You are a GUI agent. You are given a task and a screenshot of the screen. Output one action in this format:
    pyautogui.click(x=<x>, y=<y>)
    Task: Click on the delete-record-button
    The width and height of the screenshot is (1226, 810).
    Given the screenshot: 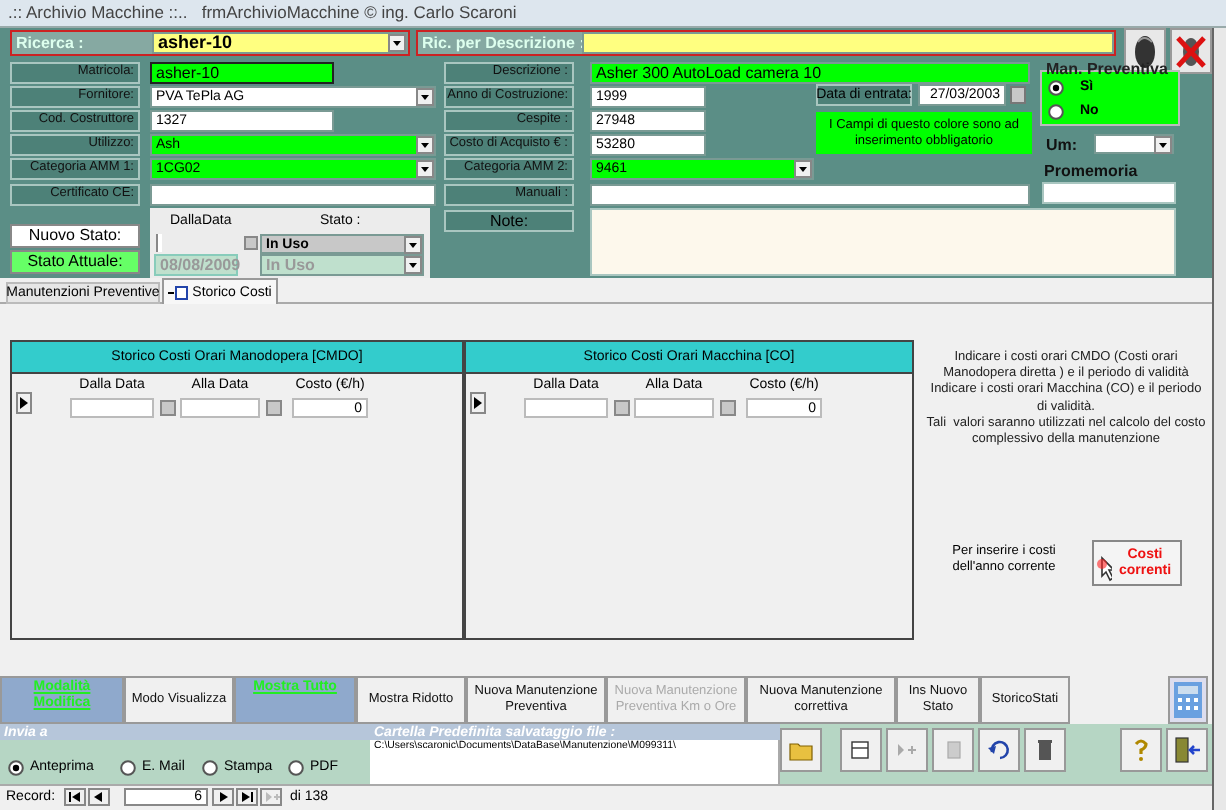 What is the action you would take?
    pyautogui.click(x=1045, y=750)
    